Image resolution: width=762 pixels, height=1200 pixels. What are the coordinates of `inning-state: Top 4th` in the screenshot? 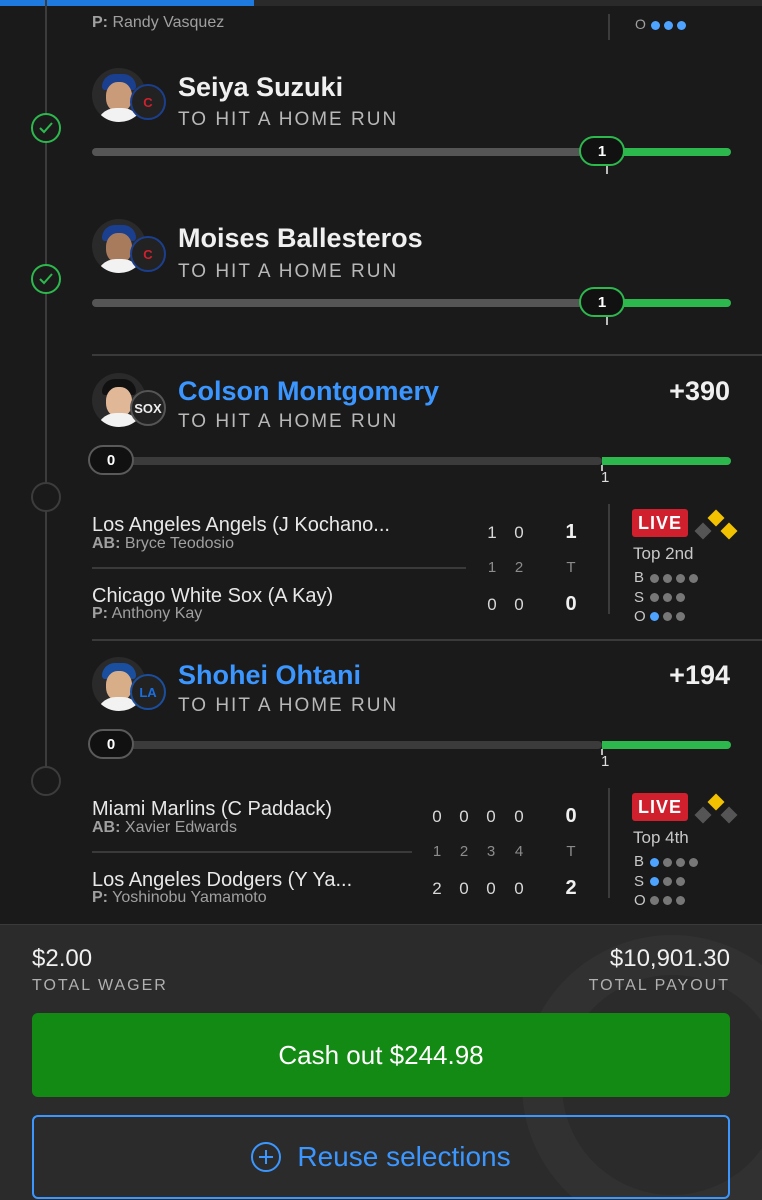 It's located at (661, 837).